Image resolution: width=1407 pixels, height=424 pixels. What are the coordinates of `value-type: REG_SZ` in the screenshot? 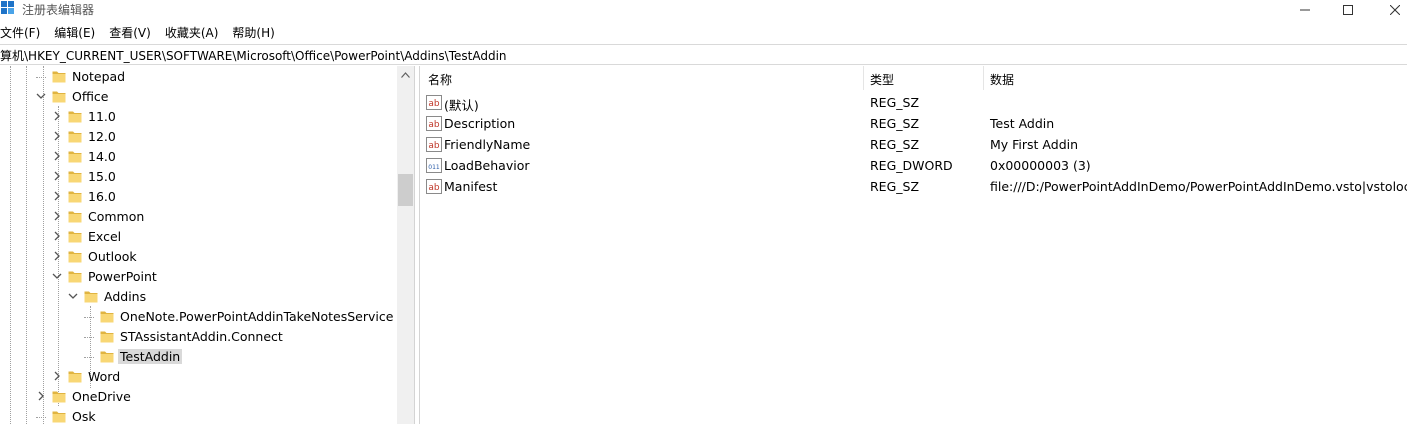 It's located at (895, 144).